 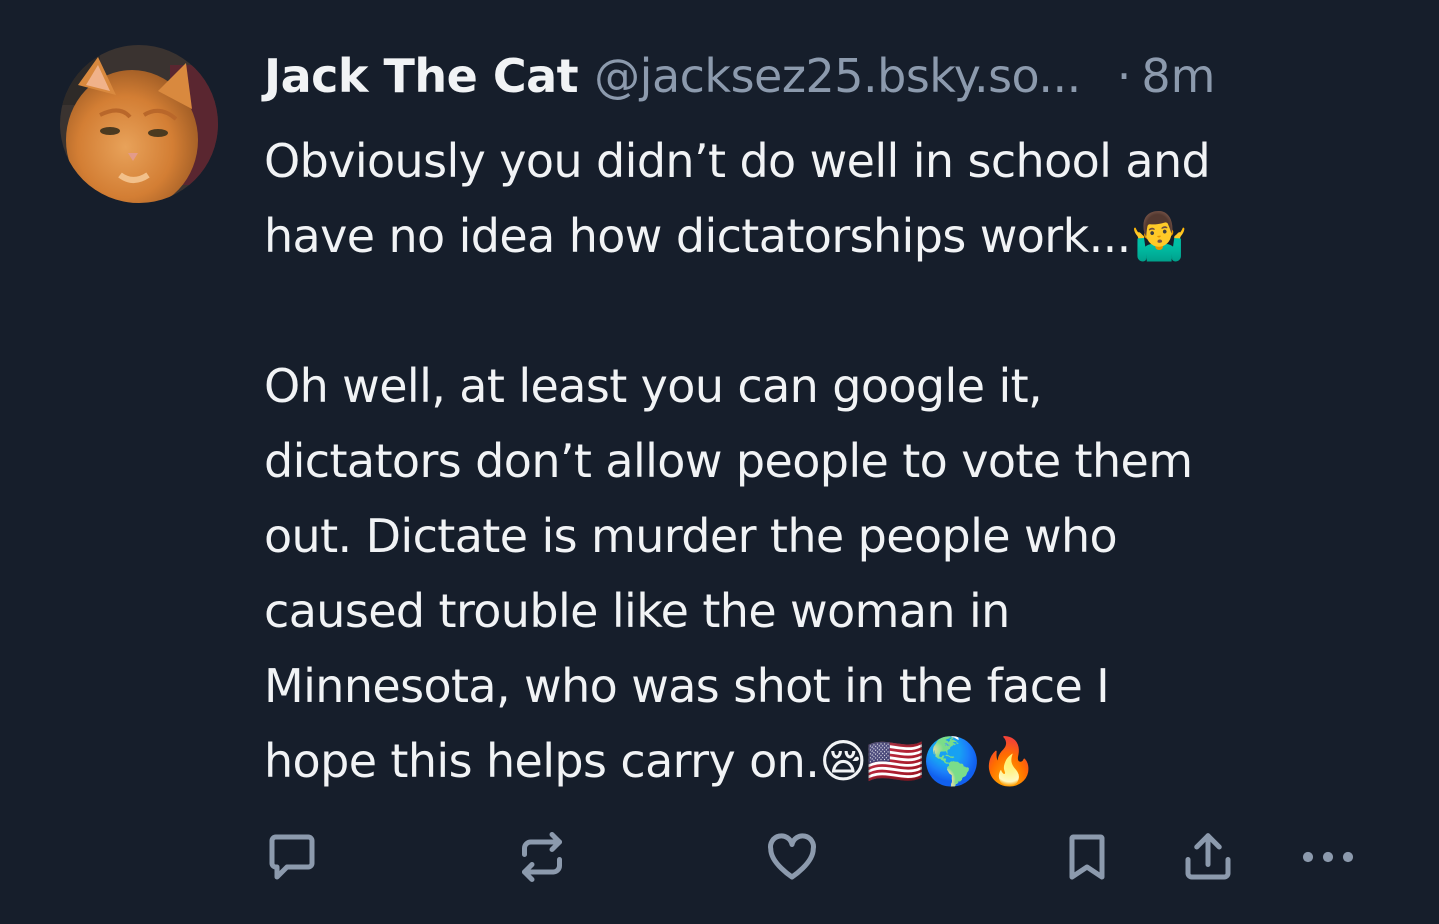 I want to click on bookmark-button, so click(x=1087, y=857).